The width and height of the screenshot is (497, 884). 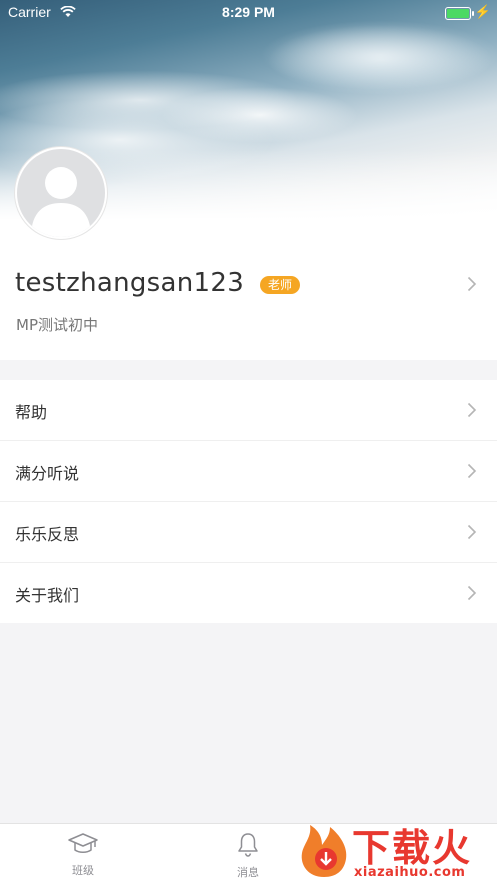 I want to click on clock-time: 8:29 PM, so click(x=248, y=12).